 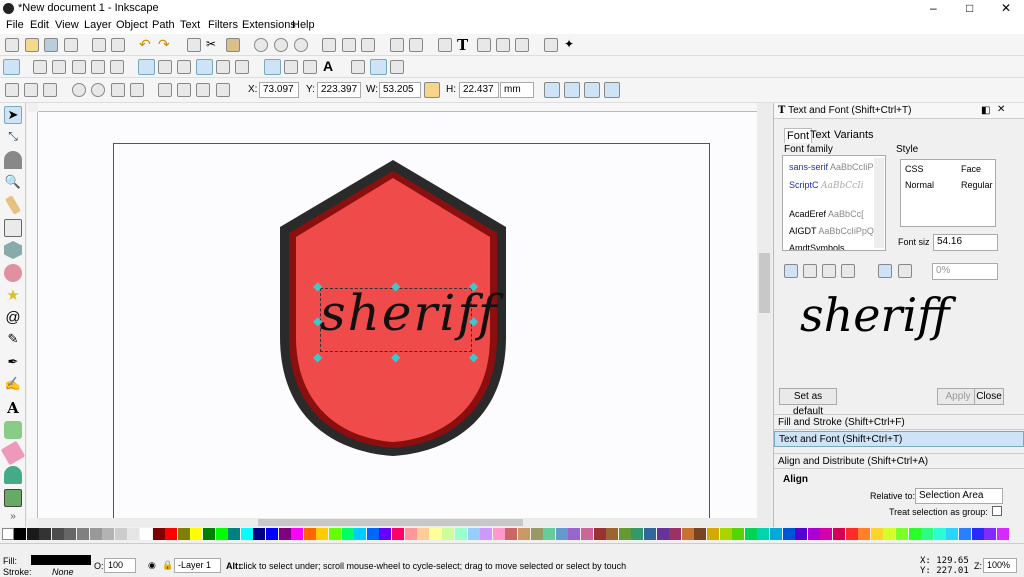 I want to click on font-item-aigdt: AIGDT AaBbCcIiPpQ, so click(x=831, y=231).